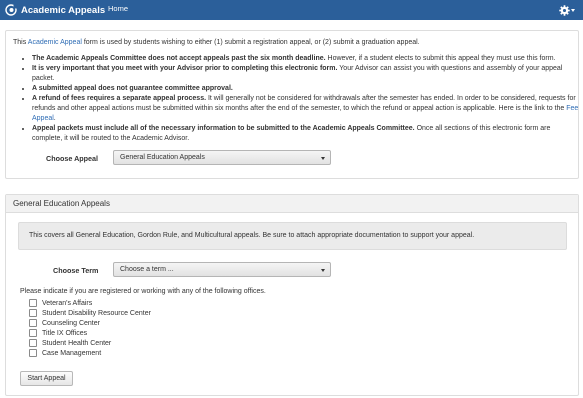 This screenshot has height=398, width=583. I want to click on office-label: Title IX Offices, so click(65, 333).